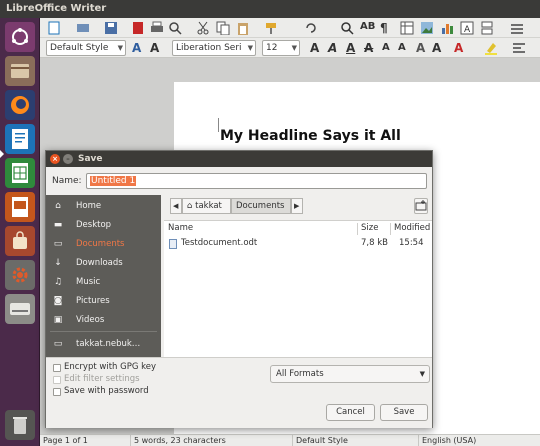 Image resolution: width=540 pixels, height=446 pixels. What do you see at coordinates (281, 48) in the screenshot?
I see `font-size-select: 12 ▼` at bounding box center [281, 48].